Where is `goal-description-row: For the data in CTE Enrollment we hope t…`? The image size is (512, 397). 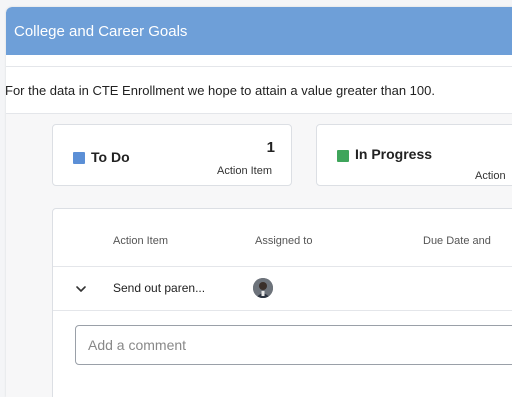 goal-description-row: For the data in CTE Enrollment we hope t… is located at coordinates (259, 90).